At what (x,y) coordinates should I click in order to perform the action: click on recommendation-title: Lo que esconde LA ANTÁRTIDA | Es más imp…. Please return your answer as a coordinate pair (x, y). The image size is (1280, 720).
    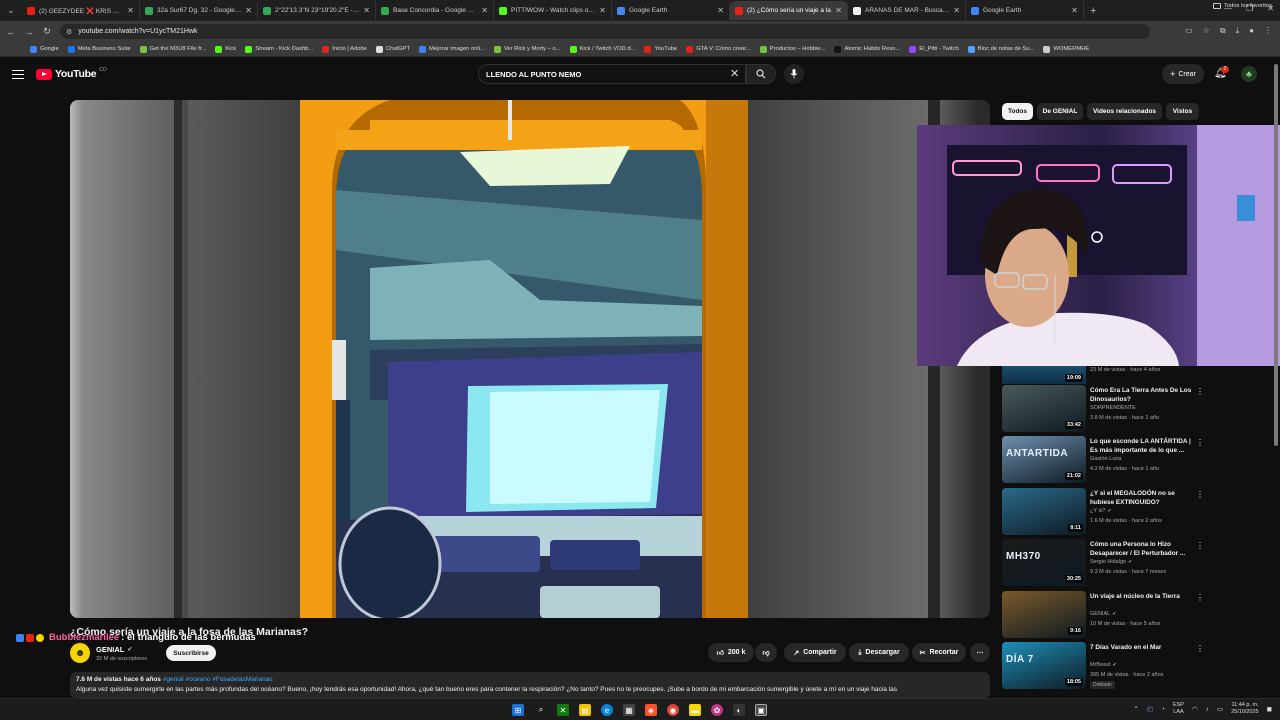
    Looking at the image, I should click on (1142, 446).